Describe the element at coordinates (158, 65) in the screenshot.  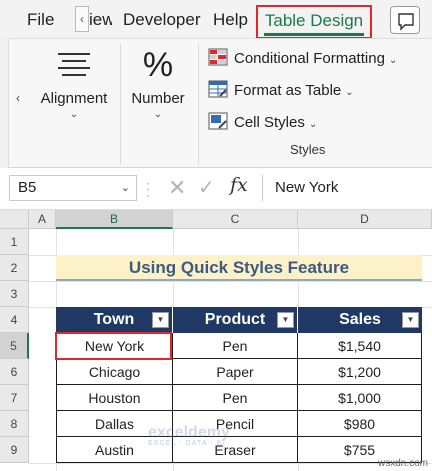
I see `percent-icon: %` at that location.